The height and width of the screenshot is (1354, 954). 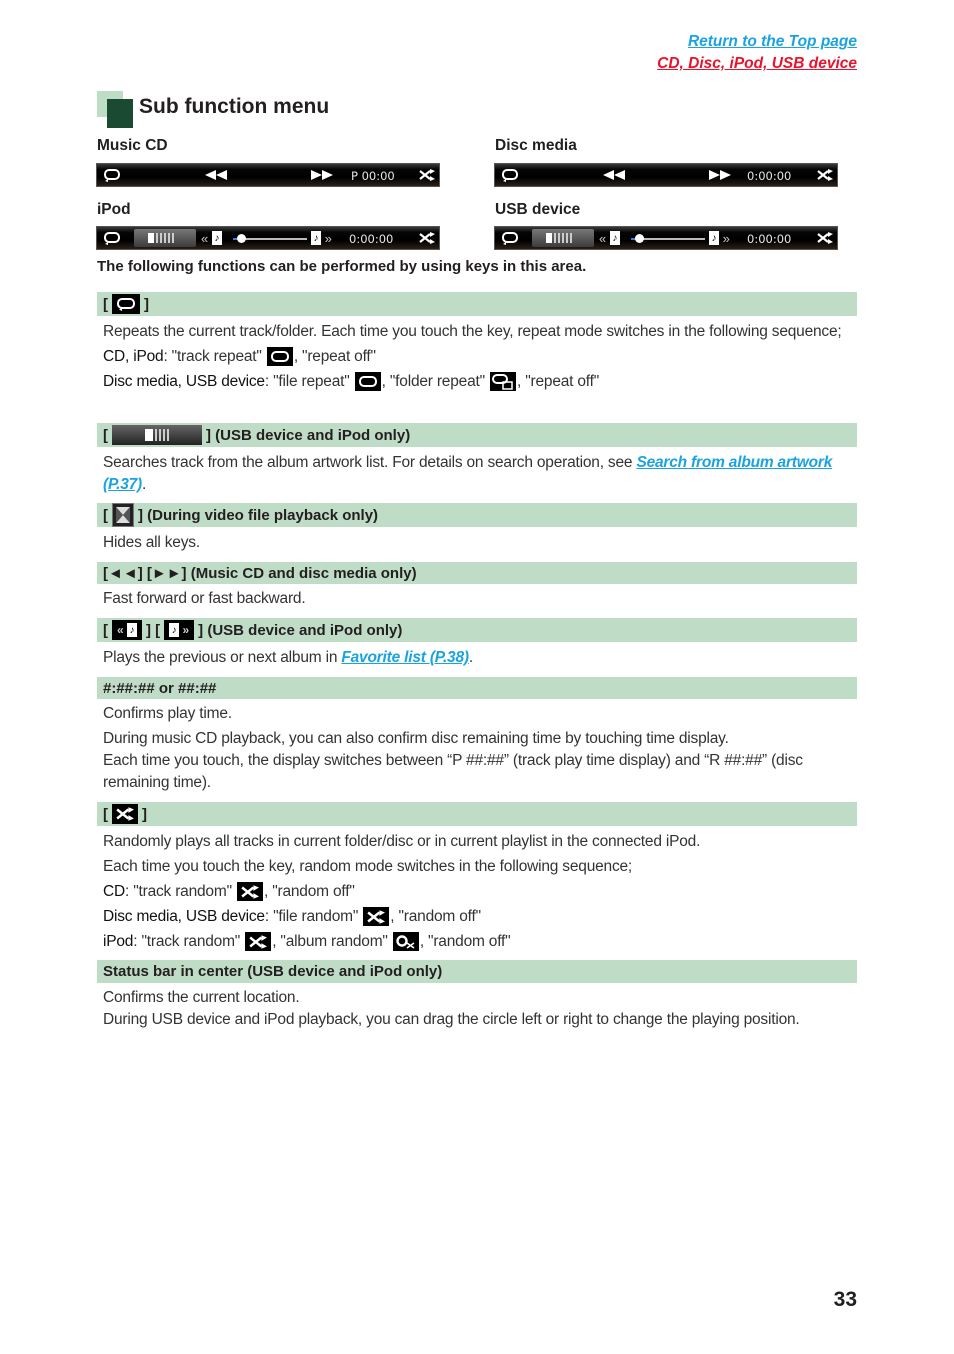 I want to click on label-music-cd: Music CD, so click(x=132, y=145).